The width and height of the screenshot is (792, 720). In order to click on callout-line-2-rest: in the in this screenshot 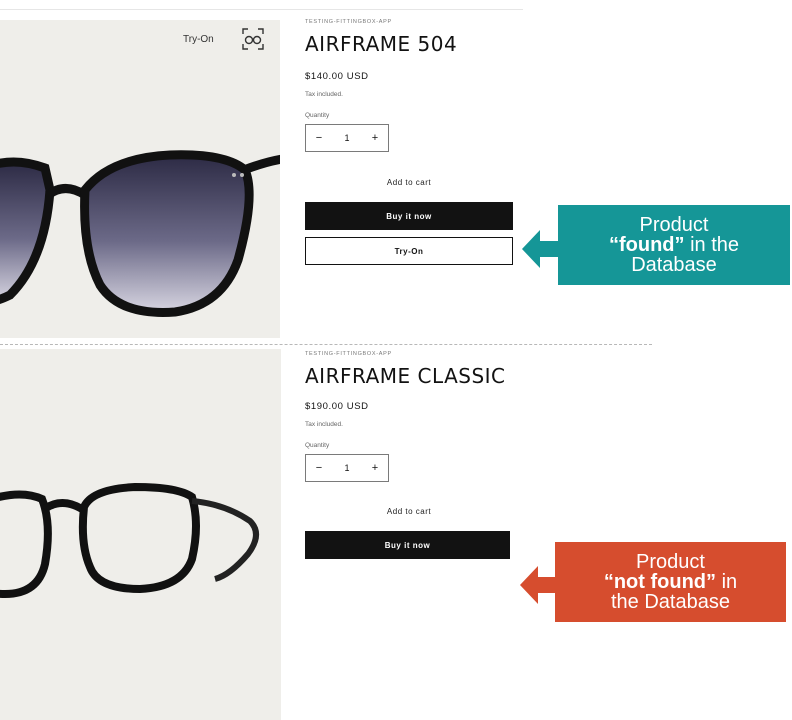, I will do `click(711, 245)`.